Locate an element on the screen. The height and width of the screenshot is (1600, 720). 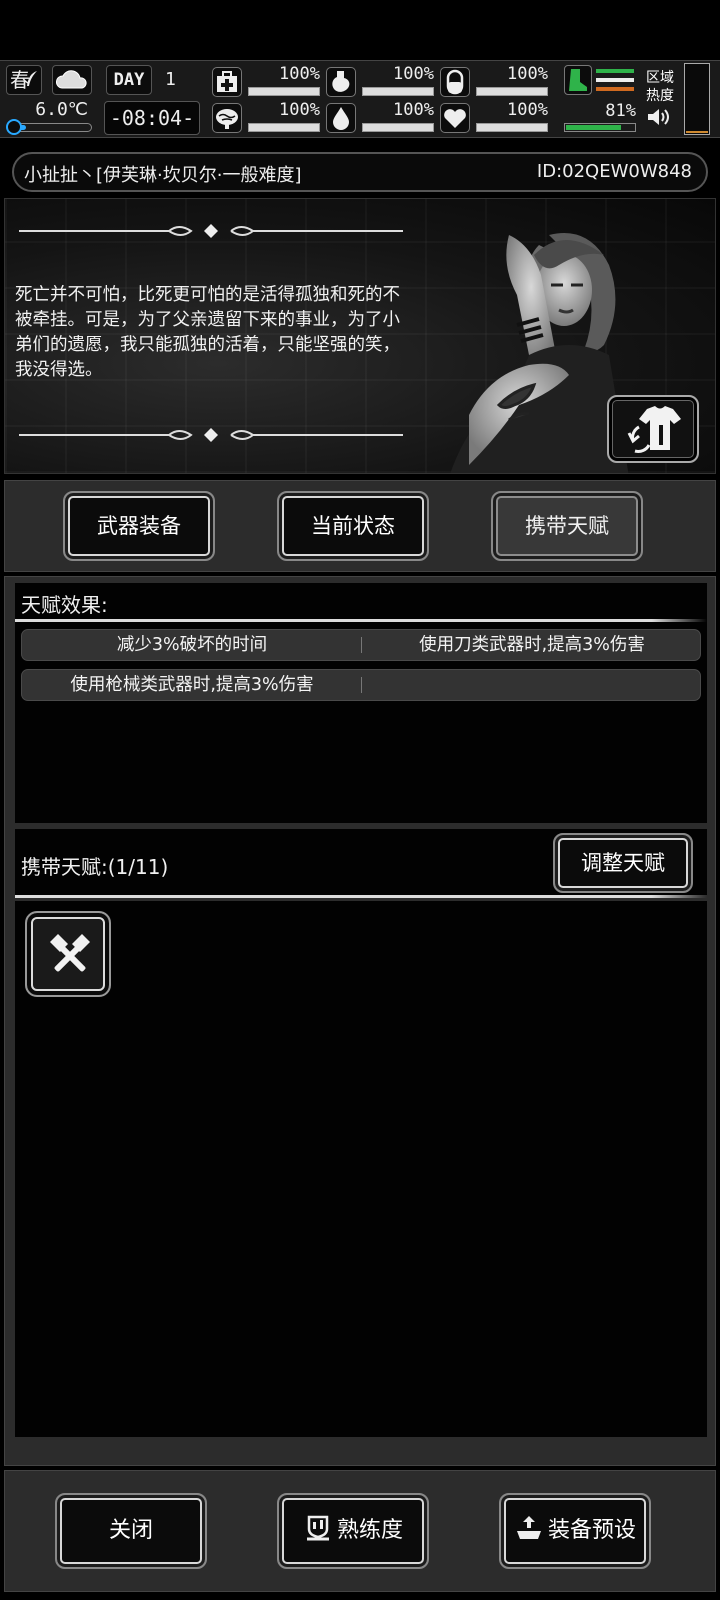
thirst-stat: 100% is located at coordinates (382, 118).